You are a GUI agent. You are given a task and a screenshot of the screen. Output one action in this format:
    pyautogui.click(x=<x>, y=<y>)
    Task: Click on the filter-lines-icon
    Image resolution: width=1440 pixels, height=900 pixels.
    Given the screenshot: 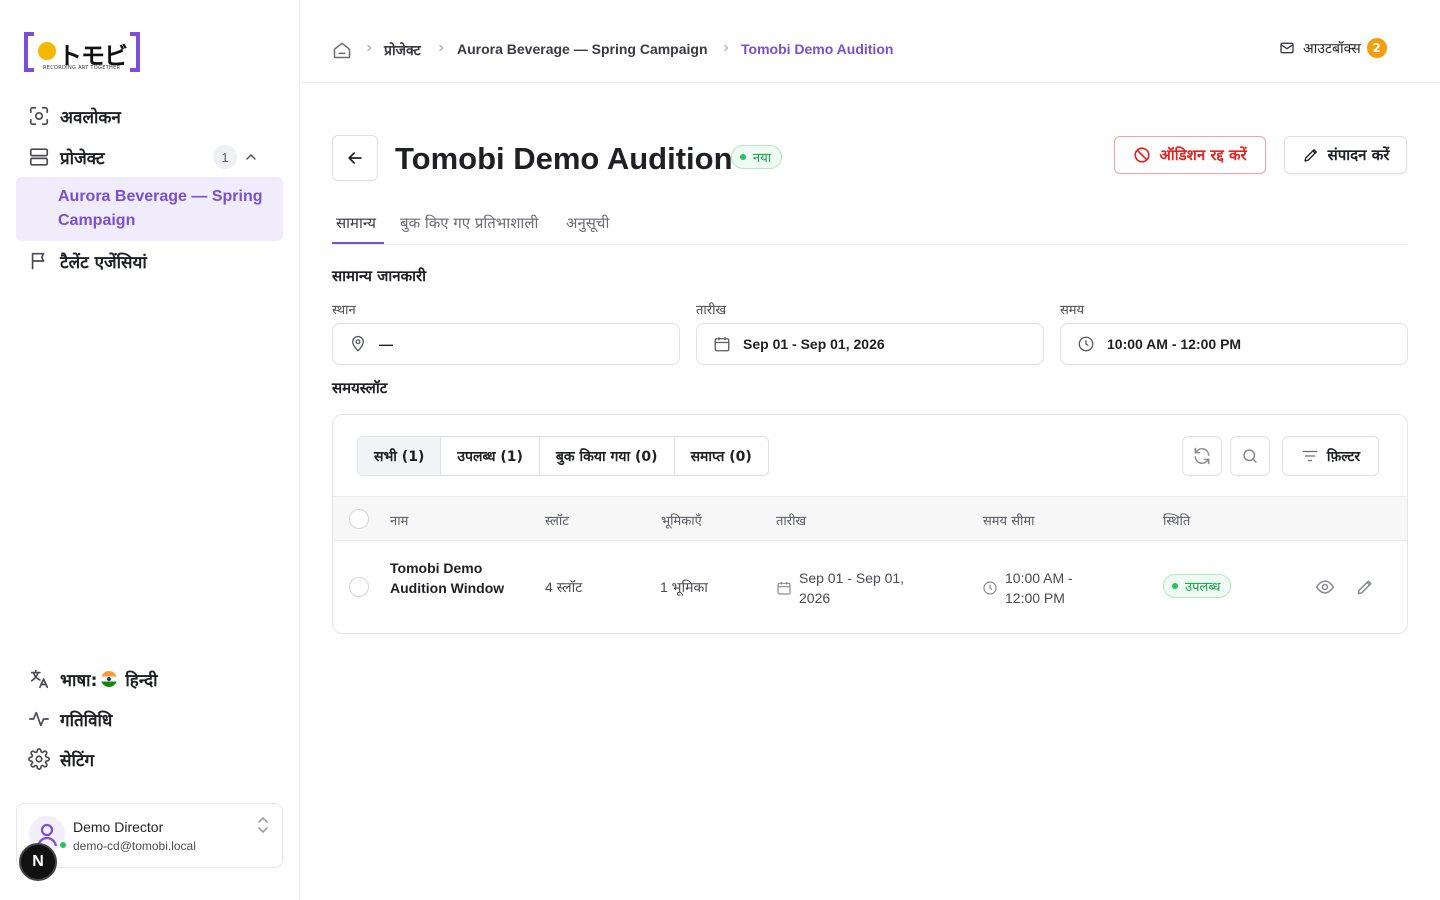 What is the action you would take?
    pyautogui.click(x=1310, y=456)
    